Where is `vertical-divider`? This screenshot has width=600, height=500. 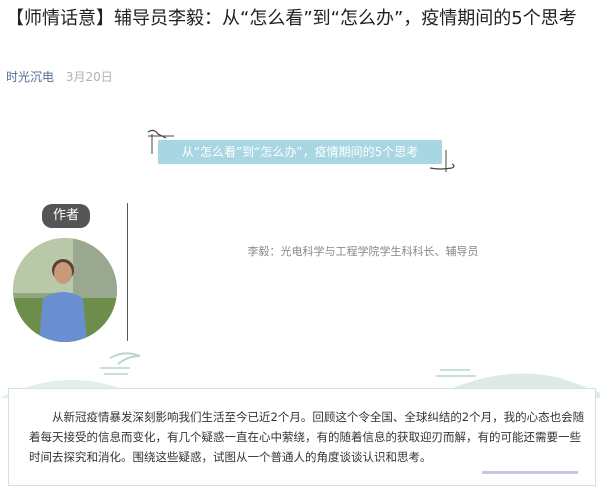
vertical-divider is located at coordinates (127, 272).